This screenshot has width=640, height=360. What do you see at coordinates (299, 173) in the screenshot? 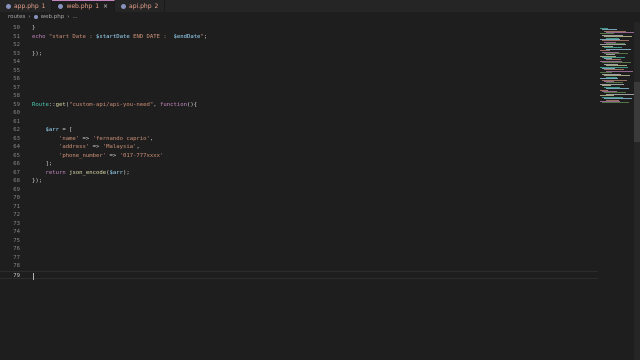
I see `code-line: 67 return json_encode($arr);` at bounding box center [299, 173].